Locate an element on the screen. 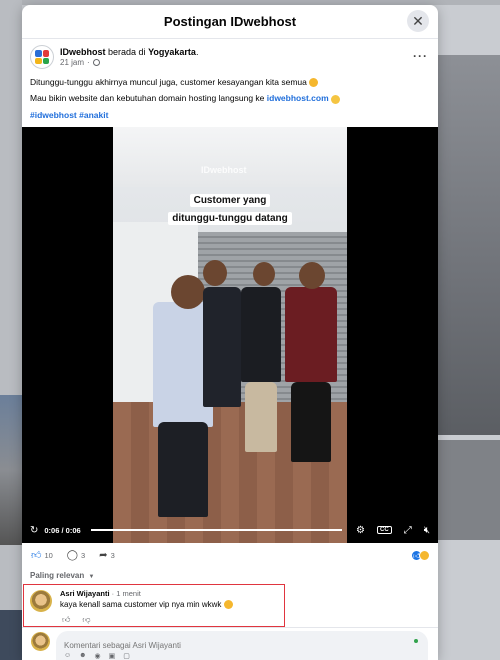 The height and width of the screenshot is (660, 500). modal-title: Postingan IDwebhost is located at coordinates (230, 21).